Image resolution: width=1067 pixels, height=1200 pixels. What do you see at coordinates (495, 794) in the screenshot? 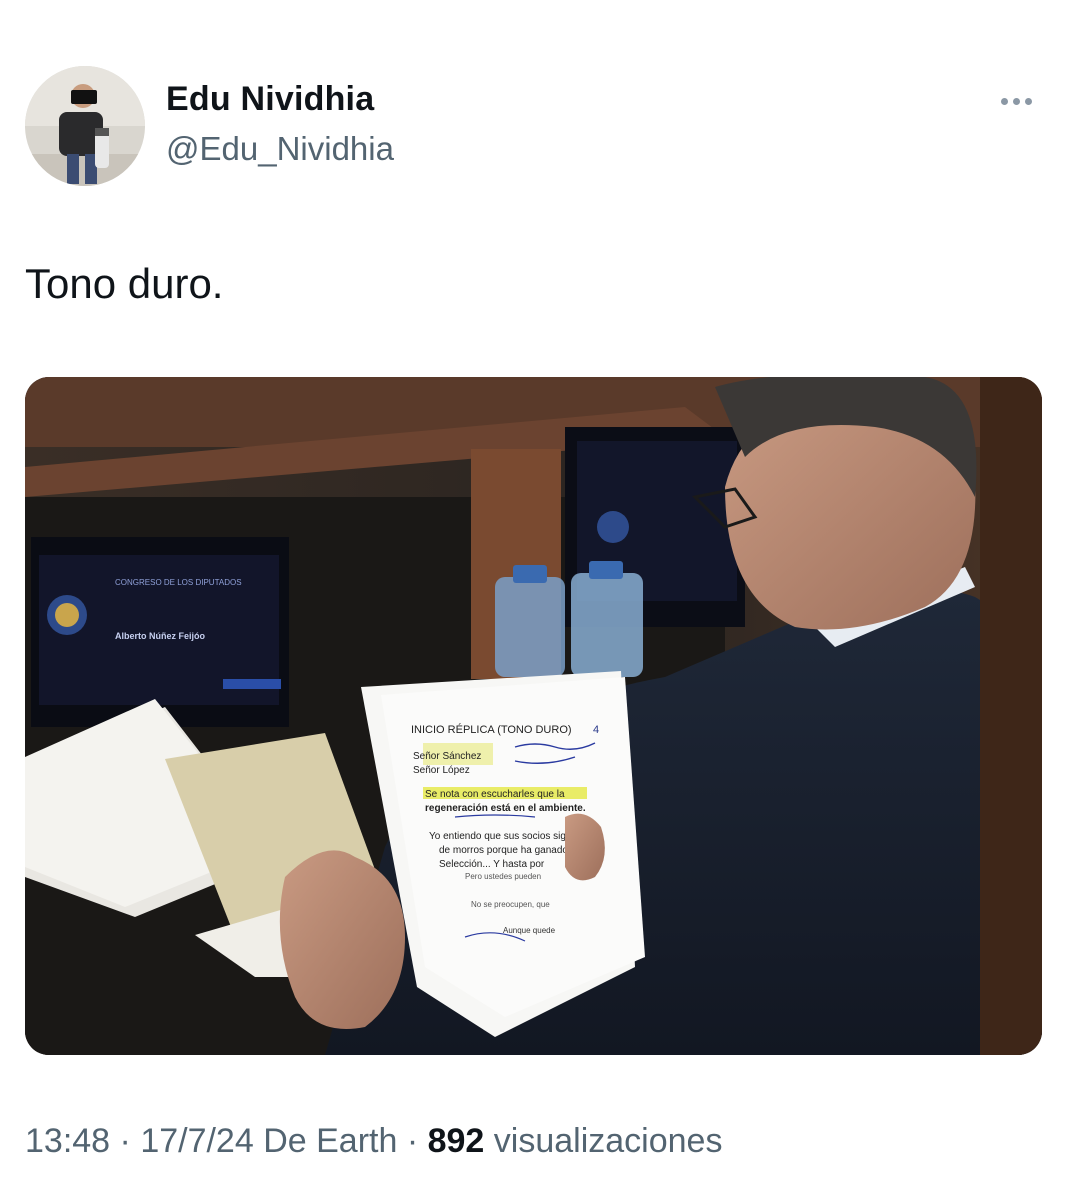
I see `paper-line-3: Se nota con escucharles que la` at bounding box center [495, 794].